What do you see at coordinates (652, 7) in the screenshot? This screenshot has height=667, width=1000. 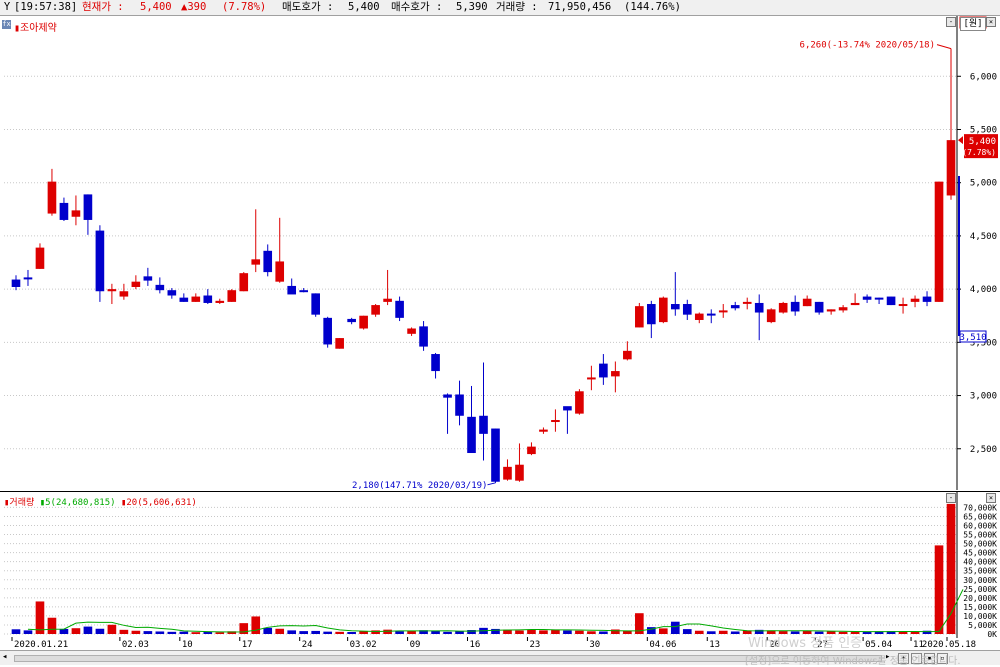 I see `volume-percent: (144.76%)` at bounding box center [652, 7].